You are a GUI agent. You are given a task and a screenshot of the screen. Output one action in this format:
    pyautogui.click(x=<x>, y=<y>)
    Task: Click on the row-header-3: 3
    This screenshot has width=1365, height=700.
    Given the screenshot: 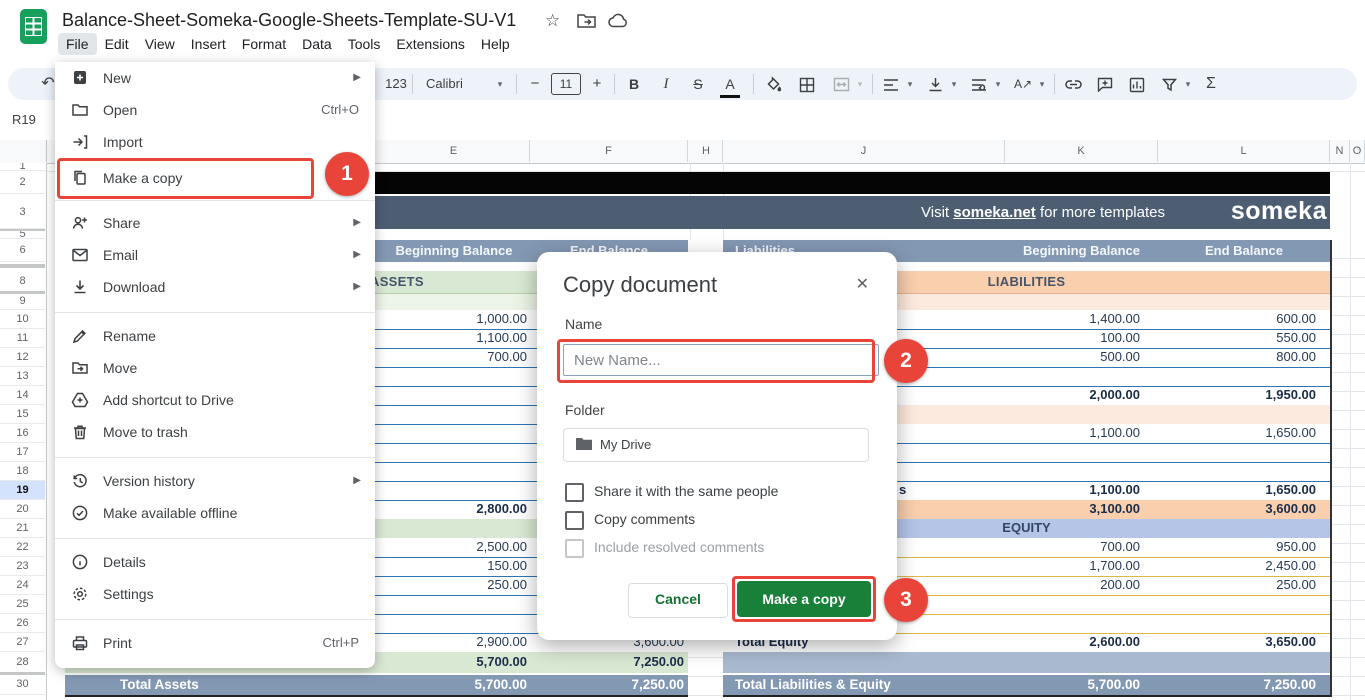 What is the action you would take?
    pyautogui.click(x=22, y=212)
    